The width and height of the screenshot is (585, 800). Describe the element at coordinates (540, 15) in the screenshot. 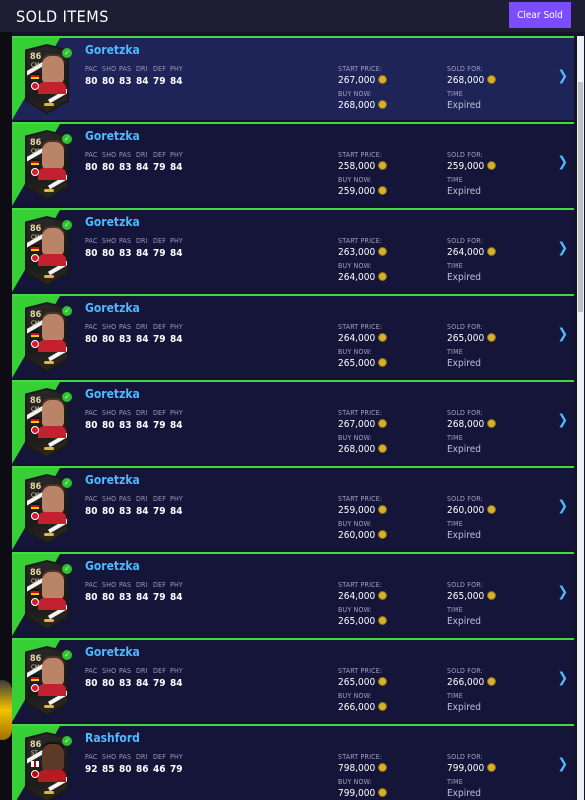

I see `clear-sold-button: Clear Sold` at that location.